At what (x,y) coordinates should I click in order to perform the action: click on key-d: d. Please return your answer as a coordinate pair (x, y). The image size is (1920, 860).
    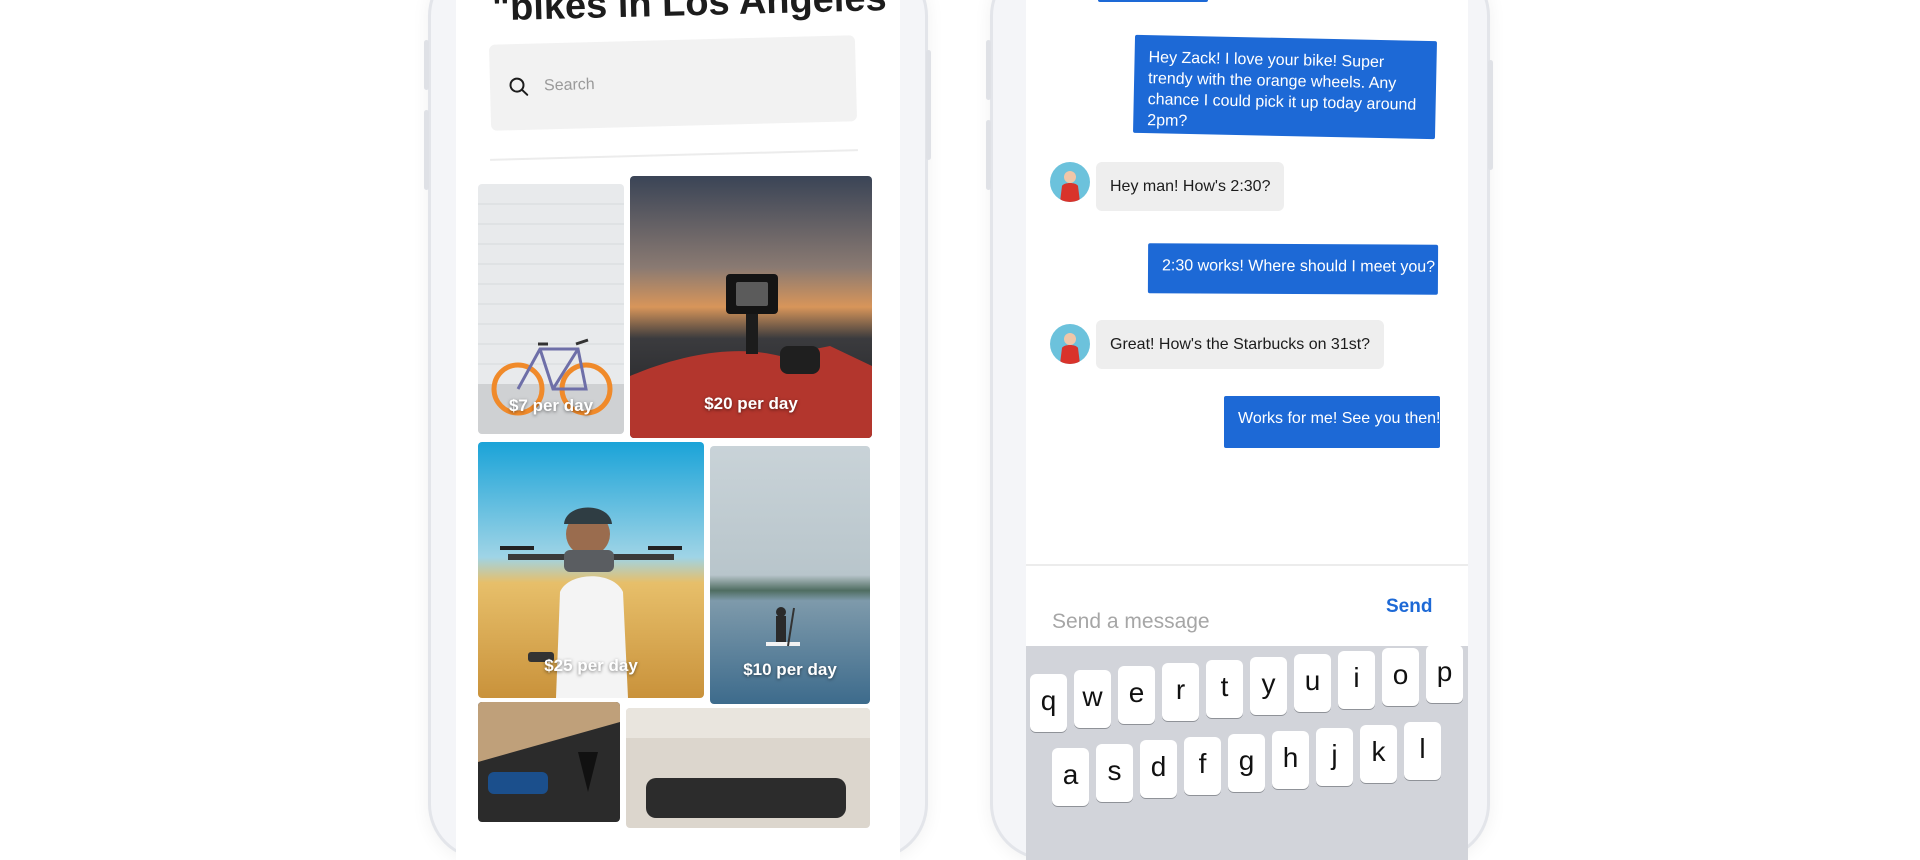
    Looking at the image, I should click on (1158, 769).